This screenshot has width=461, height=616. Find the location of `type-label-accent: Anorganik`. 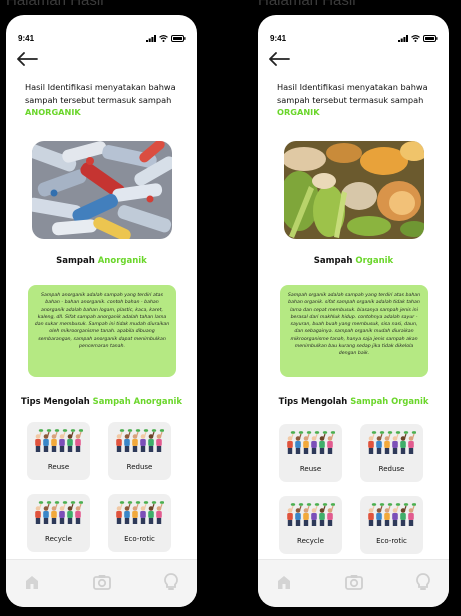

type-label-accent: Anorganik is located at coordinates (122, 261).